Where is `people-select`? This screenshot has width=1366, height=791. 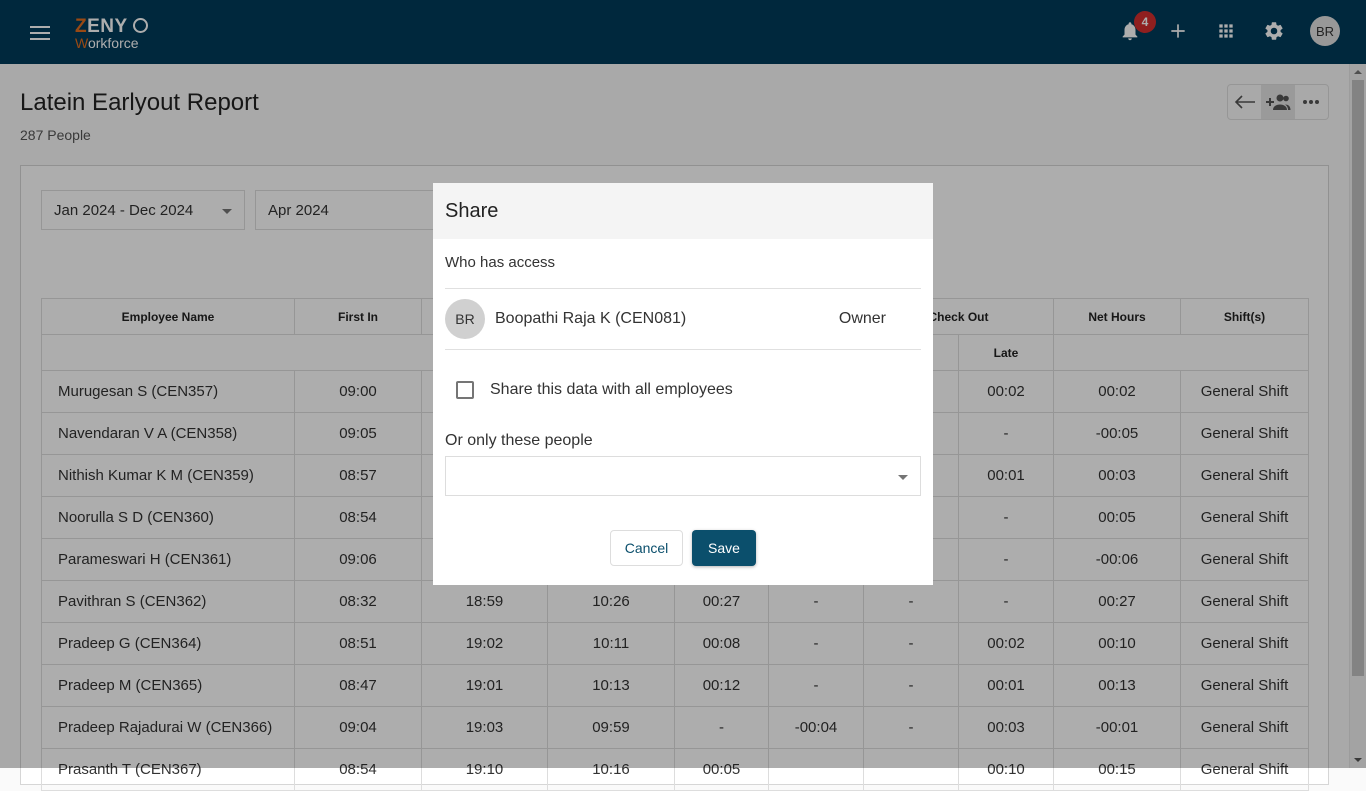 people-select is located at coordinates (683, 476).